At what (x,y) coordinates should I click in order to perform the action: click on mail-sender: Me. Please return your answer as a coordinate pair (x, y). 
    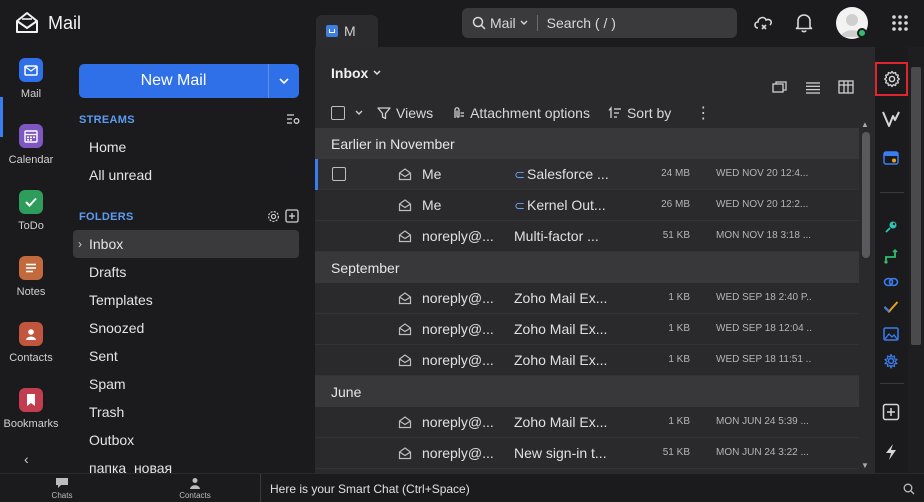
    Looking at the image, I should click on (432, 205).